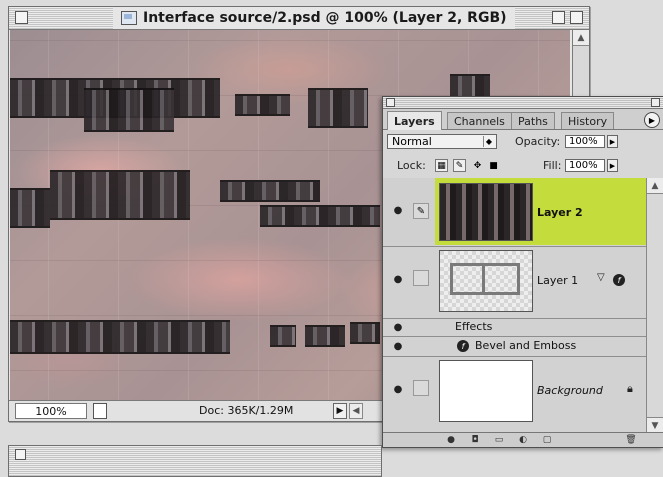  What do you see at coordinates (479, 120) in the screenshot?
I see `tab-channels: Channels` at bounding box center [479, 120].